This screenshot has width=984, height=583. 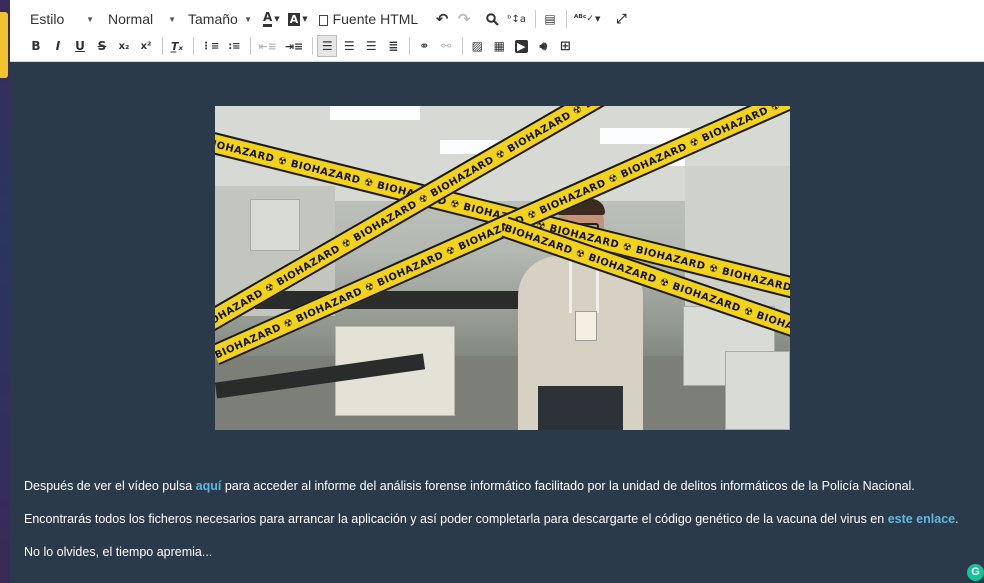 I want to click on italic-icon: I, so click(x=58, y=46).